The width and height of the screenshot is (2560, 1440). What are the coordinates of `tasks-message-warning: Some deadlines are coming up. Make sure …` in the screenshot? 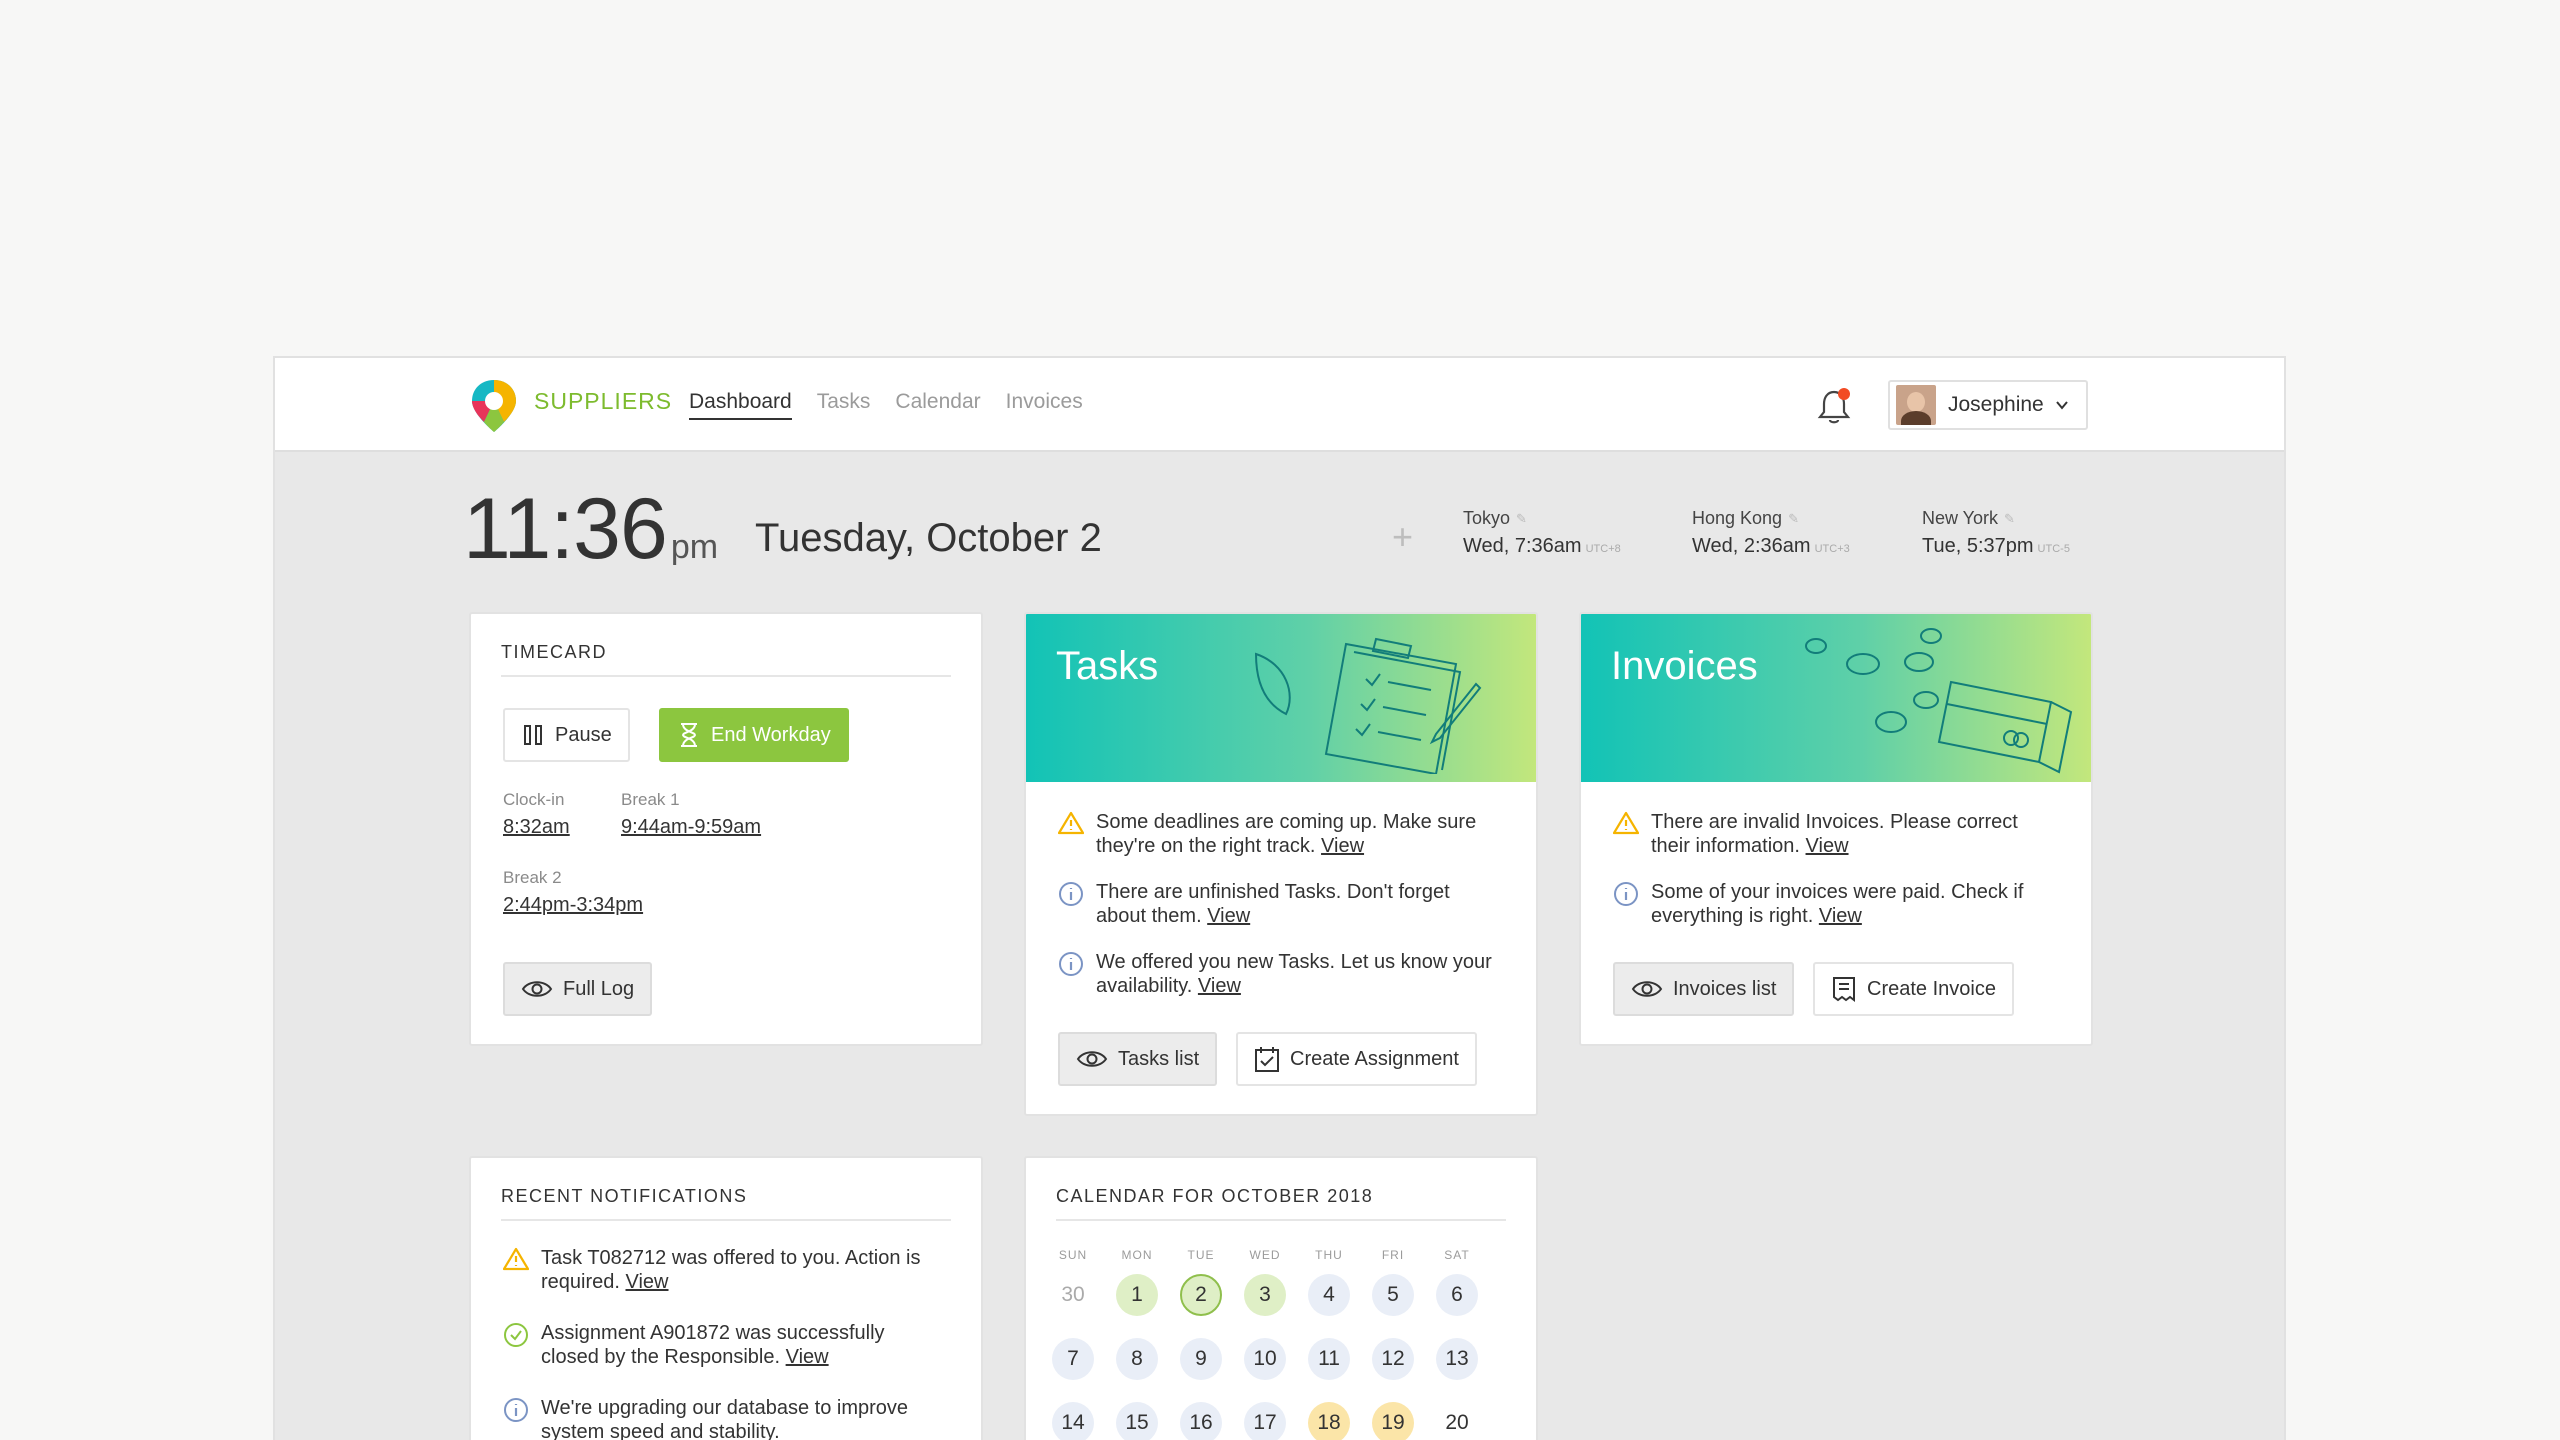 It's located at (1278, 834).